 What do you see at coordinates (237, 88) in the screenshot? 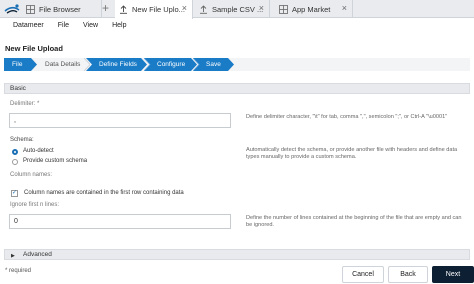
I see `basic-section-header: Basic` at bounding box center [237, 88].